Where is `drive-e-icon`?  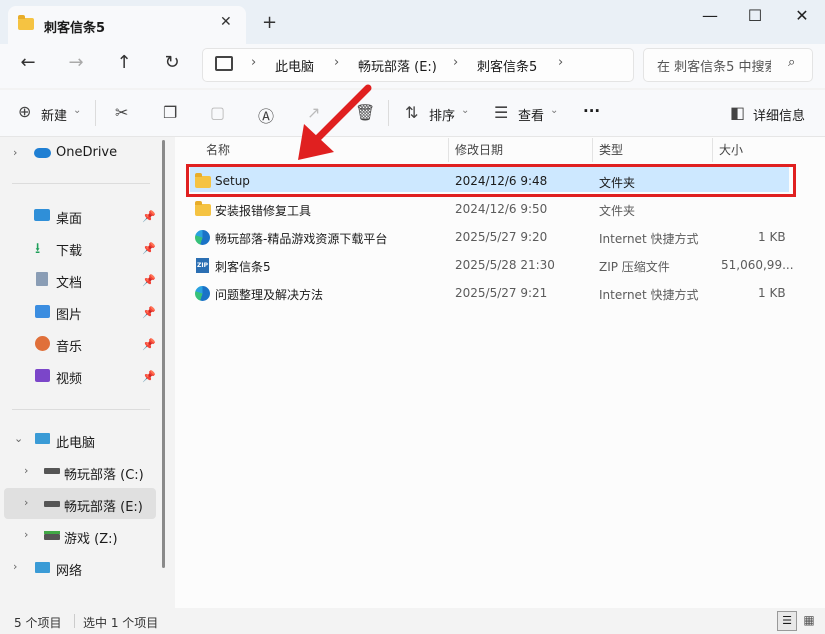 drive-e-icon is located at coordinates (52, 504).